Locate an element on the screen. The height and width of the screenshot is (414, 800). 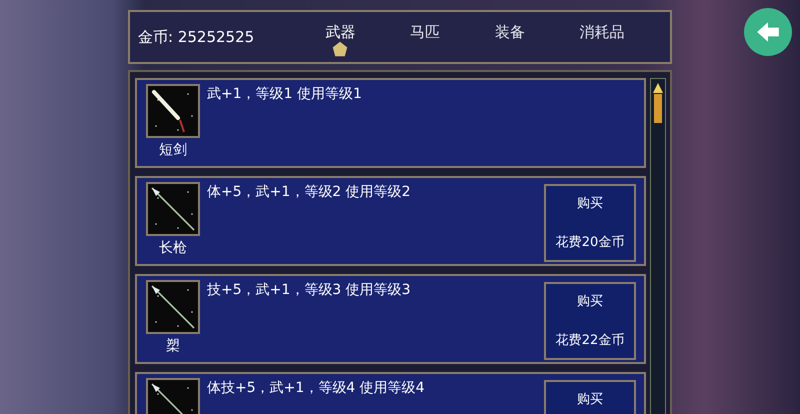
item-description: 体技+5，武+1，等级4 使用等级4 is located at coordinates (316, 388).